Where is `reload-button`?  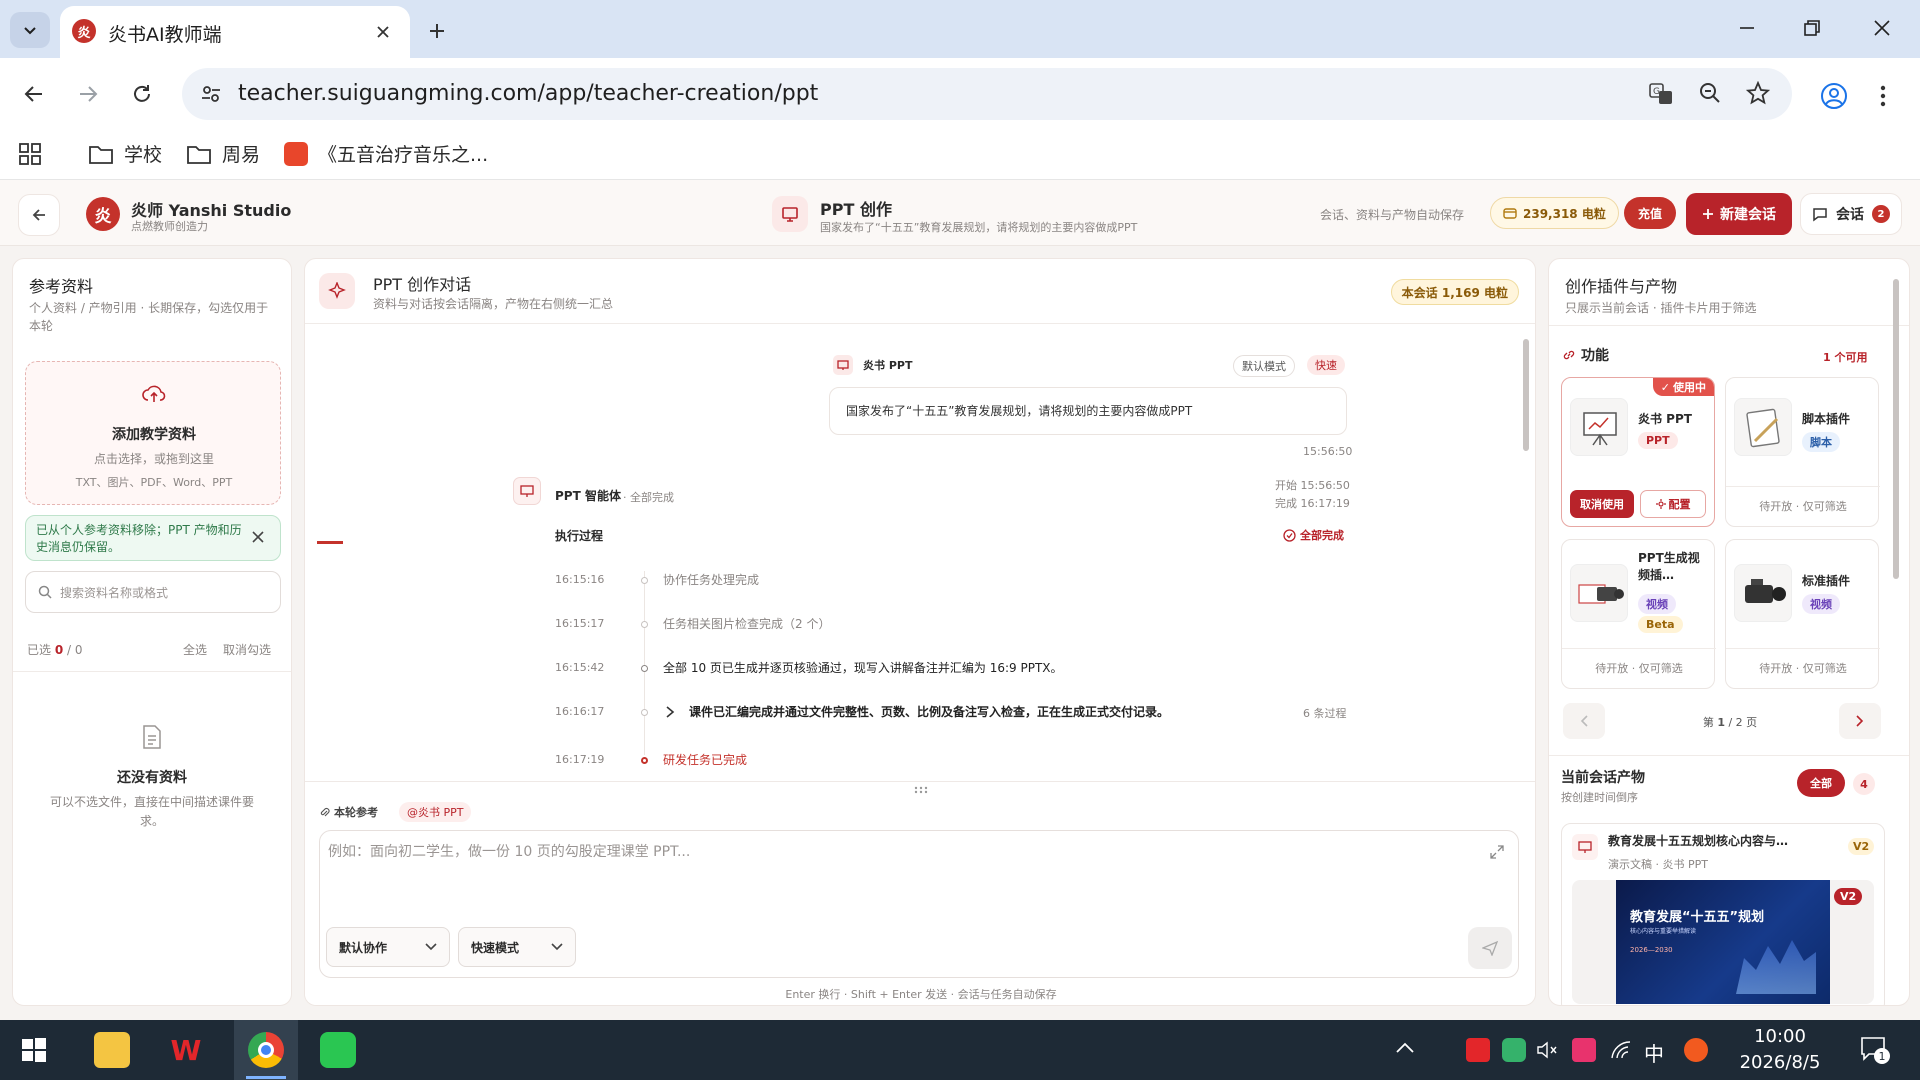 reload-button is located at coordinates (142, 94).